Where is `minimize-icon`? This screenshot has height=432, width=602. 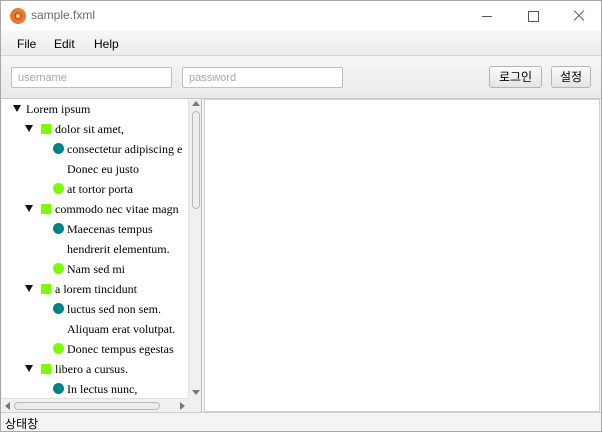 minimize-icon is located at coordinates (487, 16).